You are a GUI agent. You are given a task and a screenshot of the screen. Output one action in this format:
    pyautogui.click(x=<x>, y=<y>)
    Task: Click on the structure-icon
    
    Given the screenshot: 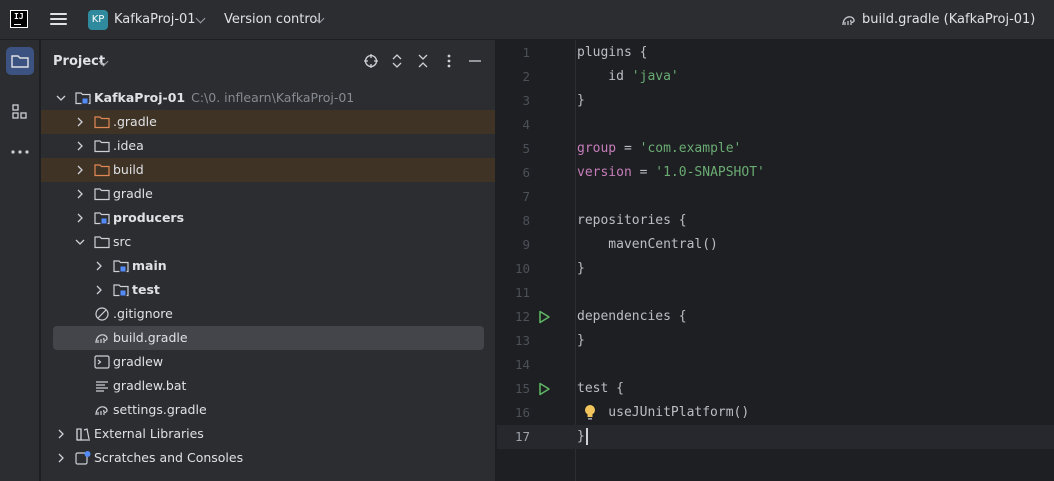 What is the action you would take?
    pyautogui.click(x=19, y=111)
    